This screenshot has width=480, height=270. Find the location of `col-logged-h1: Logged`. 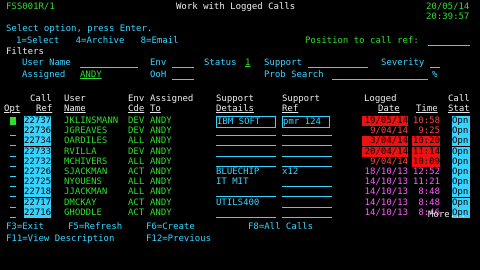

col-logged-h1: Logged is located at coordinates (380, 99).